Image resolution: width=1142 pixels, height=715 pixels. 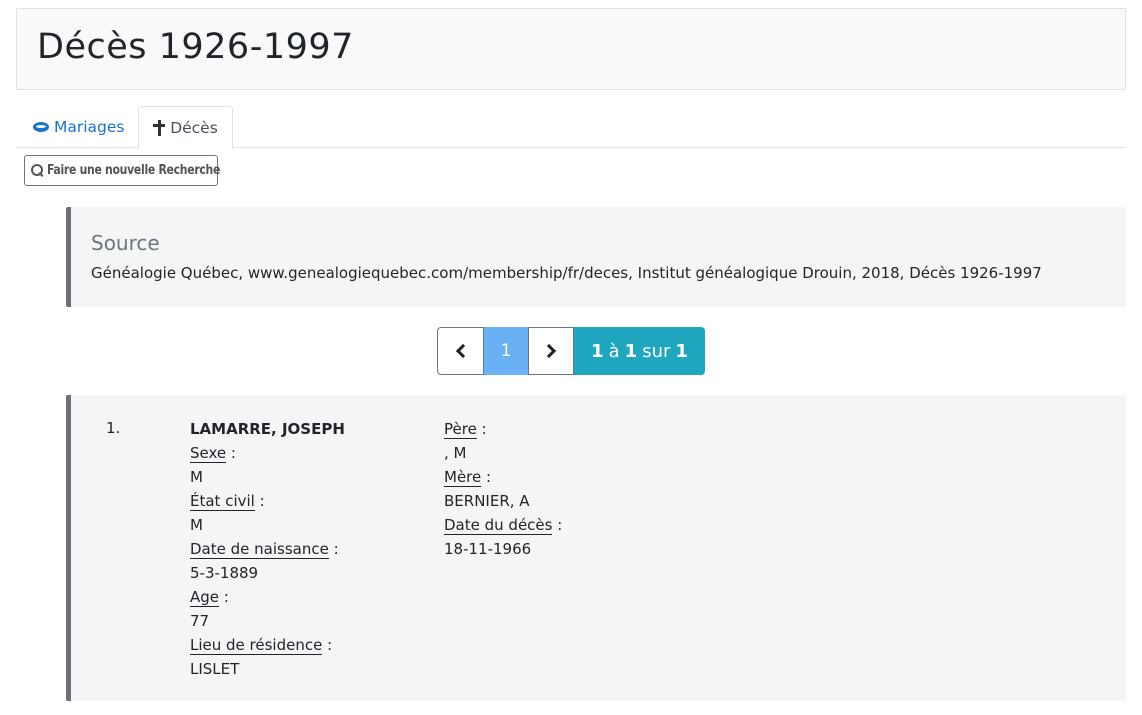 I want to click on lieu-residence-label: Lieu de résidence, so click(x=256, y=645).